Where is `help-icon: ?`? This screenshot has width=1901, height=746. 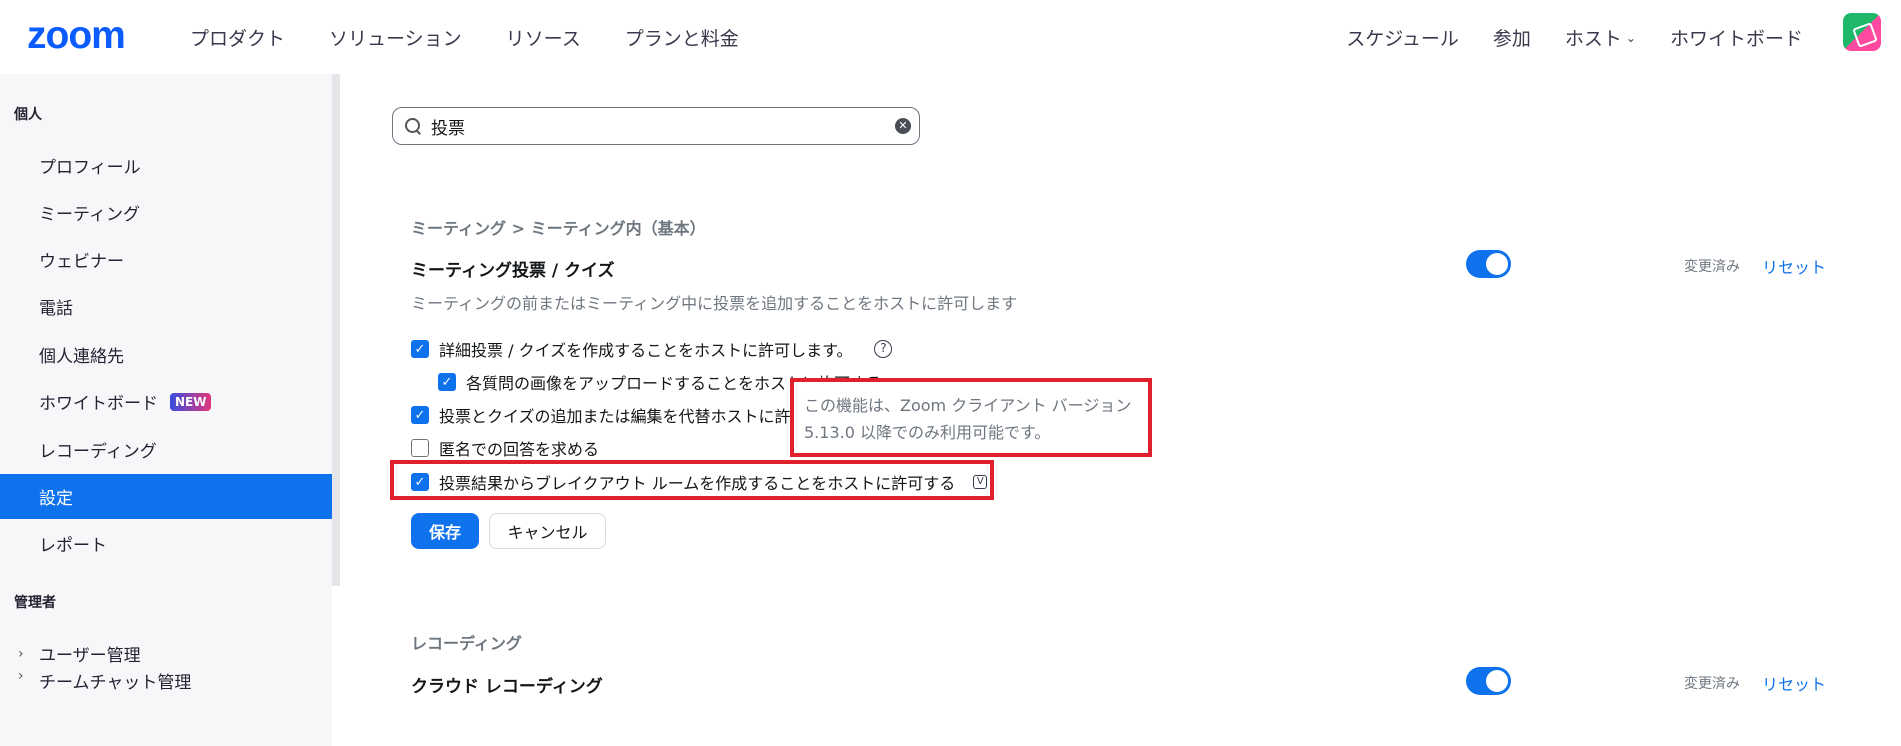 help-icon: ? is located at coordinates (883, 349).